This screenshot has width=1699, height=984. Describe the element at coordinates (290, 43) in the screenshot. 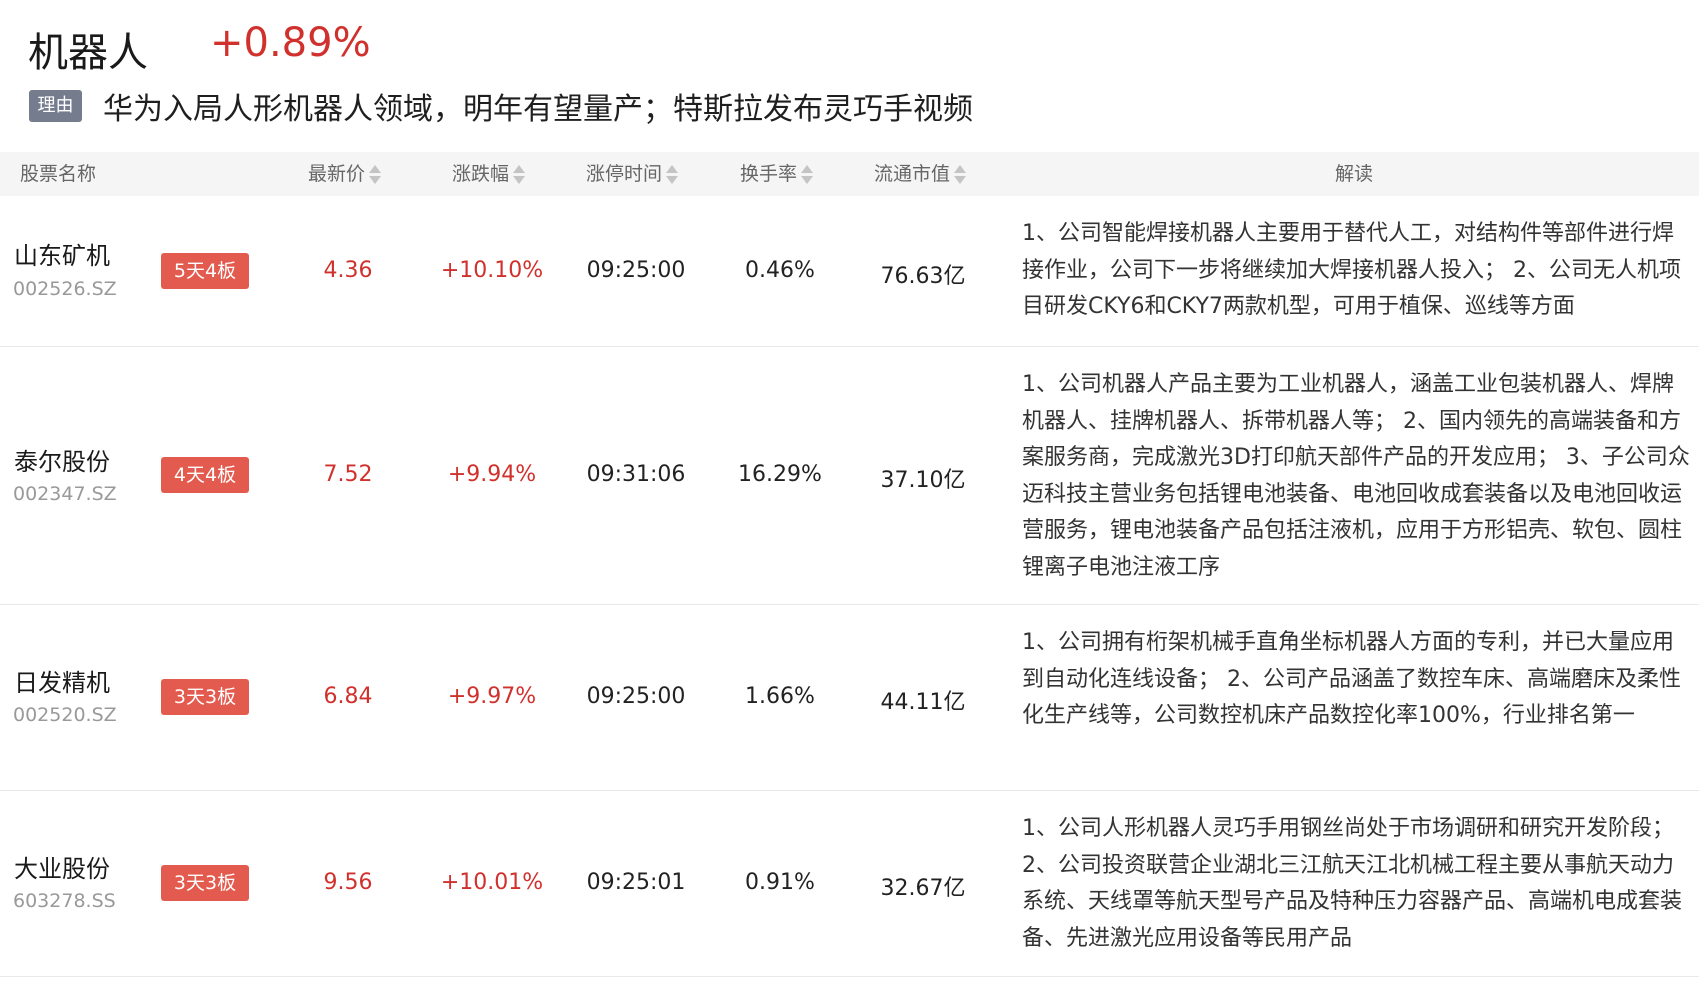

I see `sector-change: +0.89%` at that location.